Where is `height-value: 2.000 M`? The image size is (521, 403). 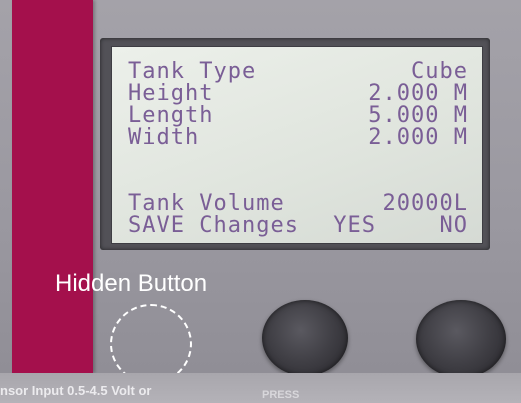
height-value: 2.000 M is located at coordinates (418, 93).